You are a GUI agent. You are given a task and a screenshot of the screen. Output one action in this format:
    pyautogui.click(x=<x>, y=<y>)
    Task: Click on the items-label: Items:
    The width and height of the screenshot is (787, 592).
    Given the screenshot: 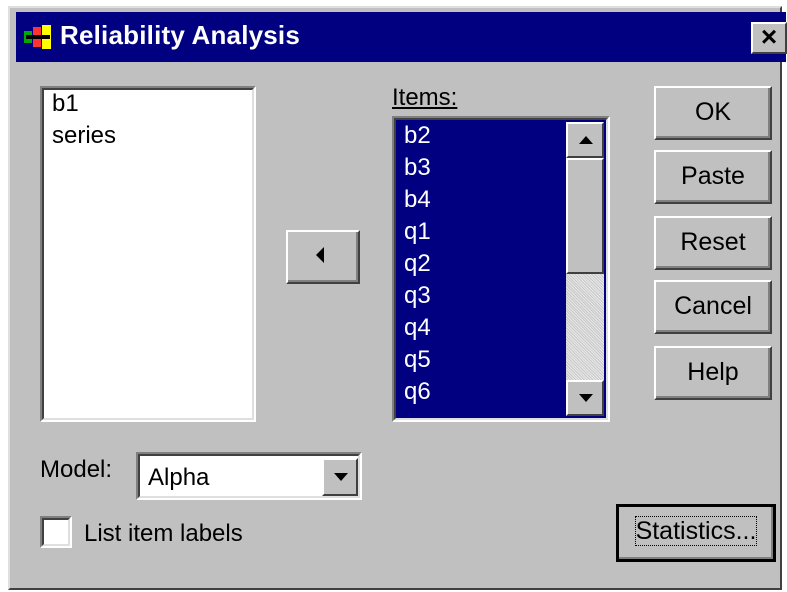 What is the action you would take?
    pyautogui.click(x=424, y=98)
    